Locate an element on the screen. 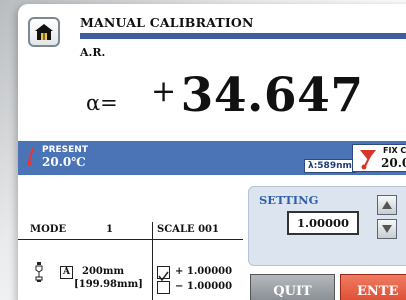 This screenshot has height=300, width=406. mode-value: 1 is located at coordinates (109, 229).